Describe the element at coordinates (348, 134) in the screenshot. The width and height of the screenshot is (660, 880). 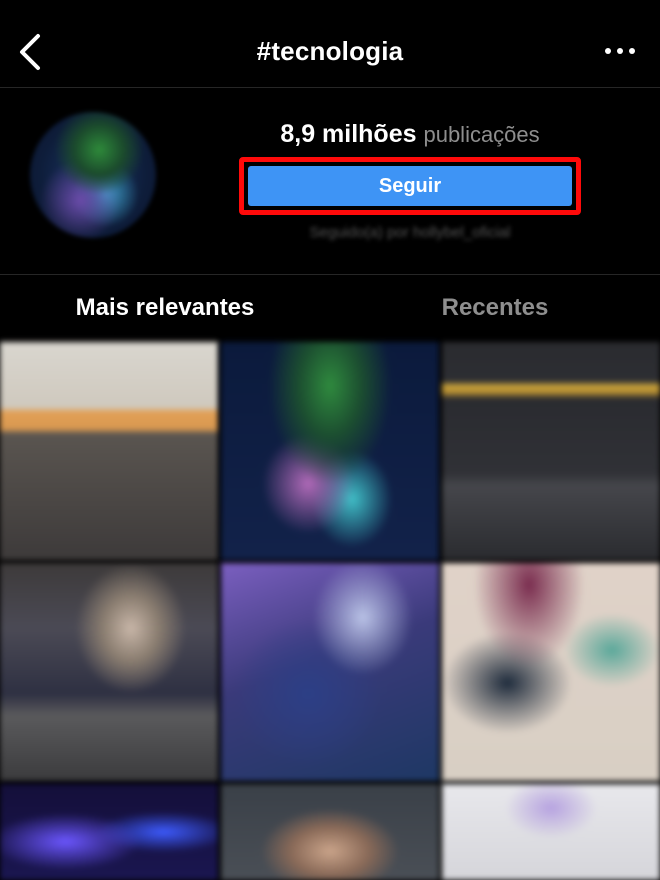
I see `post-count-value: 8,9 milhões` at that location.